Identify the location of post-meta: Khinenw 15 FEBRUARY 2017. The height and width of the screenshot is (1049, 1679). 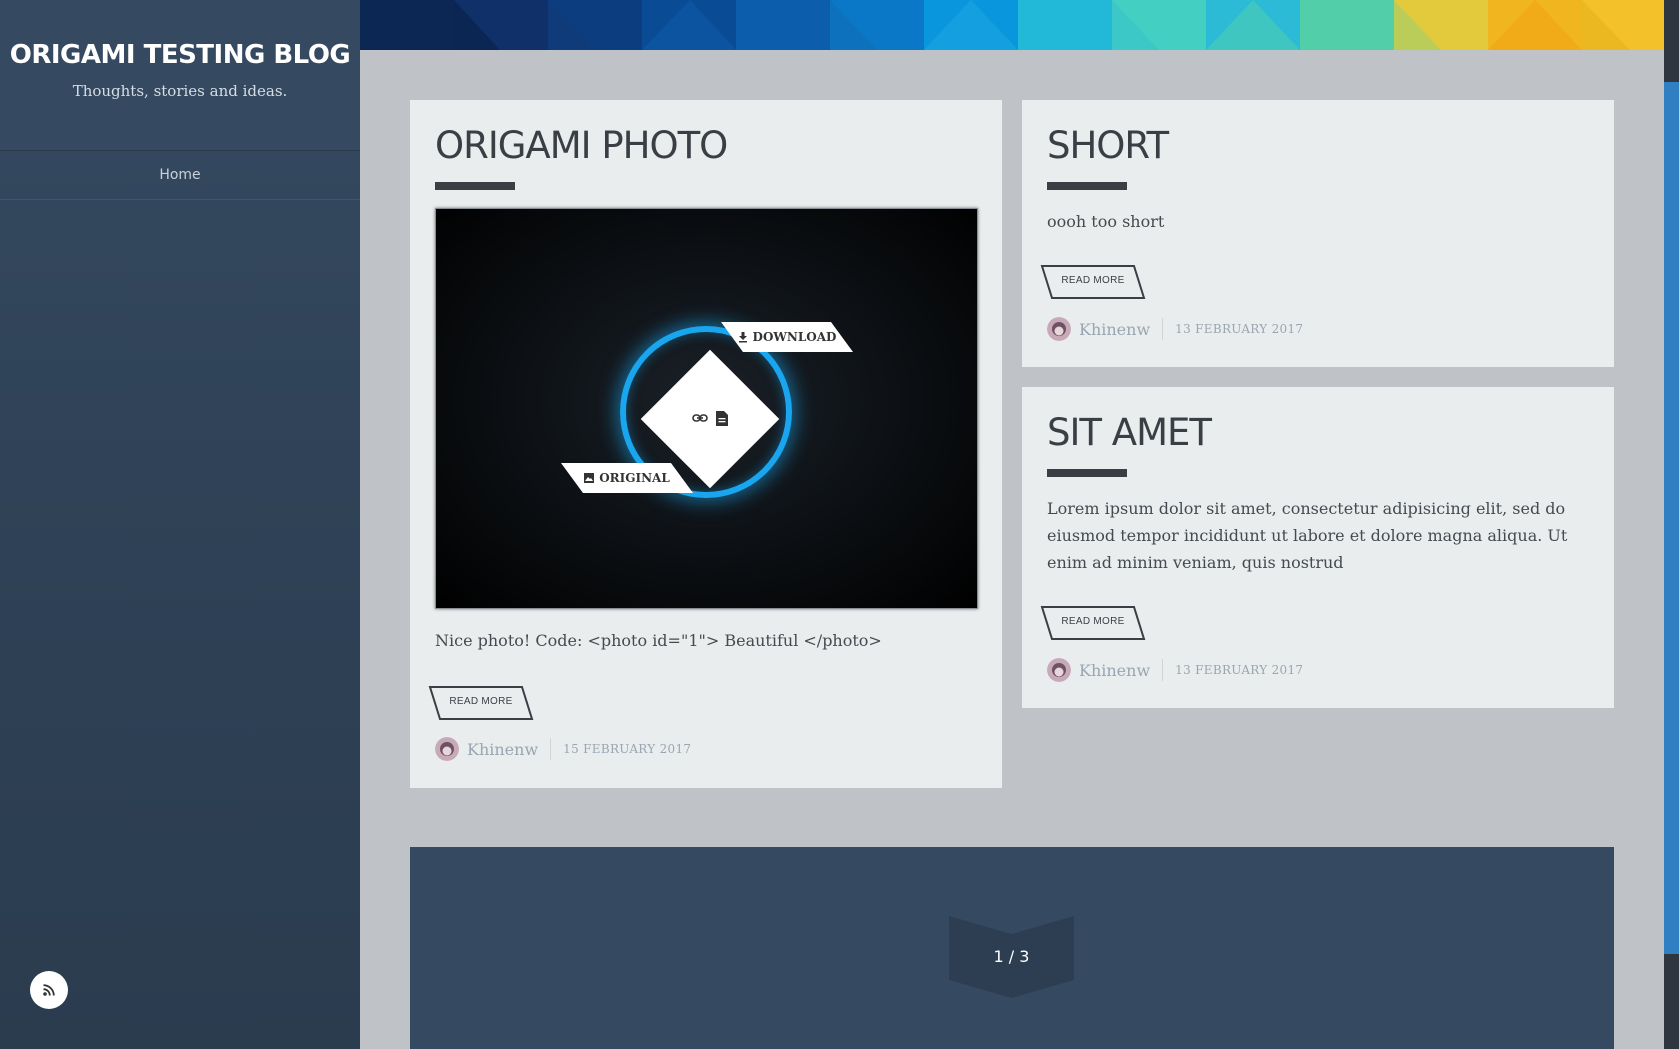
(563, 749).